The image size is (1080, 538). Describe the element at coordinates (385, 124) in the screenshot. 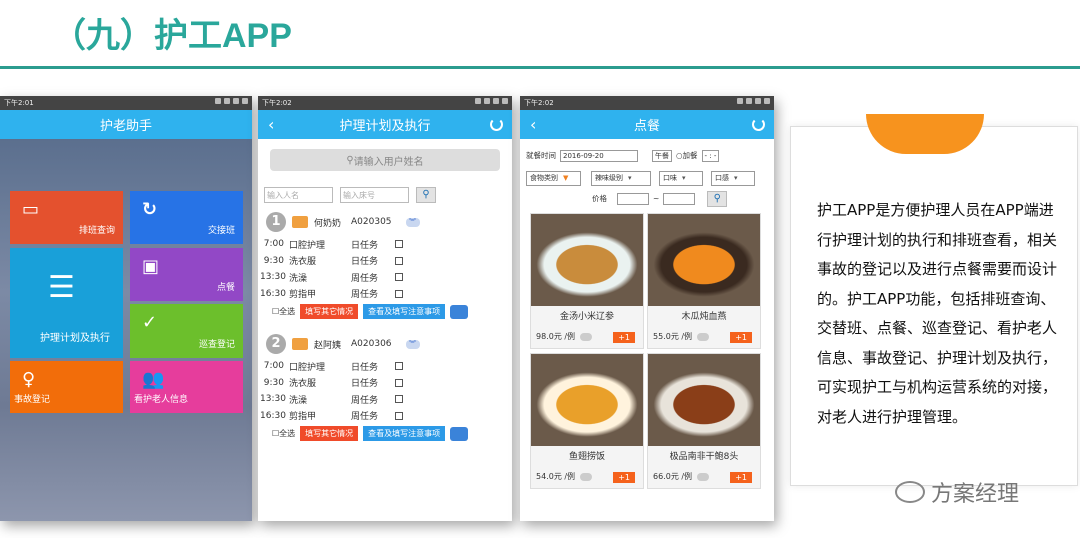

I see `app-bar: ‹ 护理计划及执行` at that location.